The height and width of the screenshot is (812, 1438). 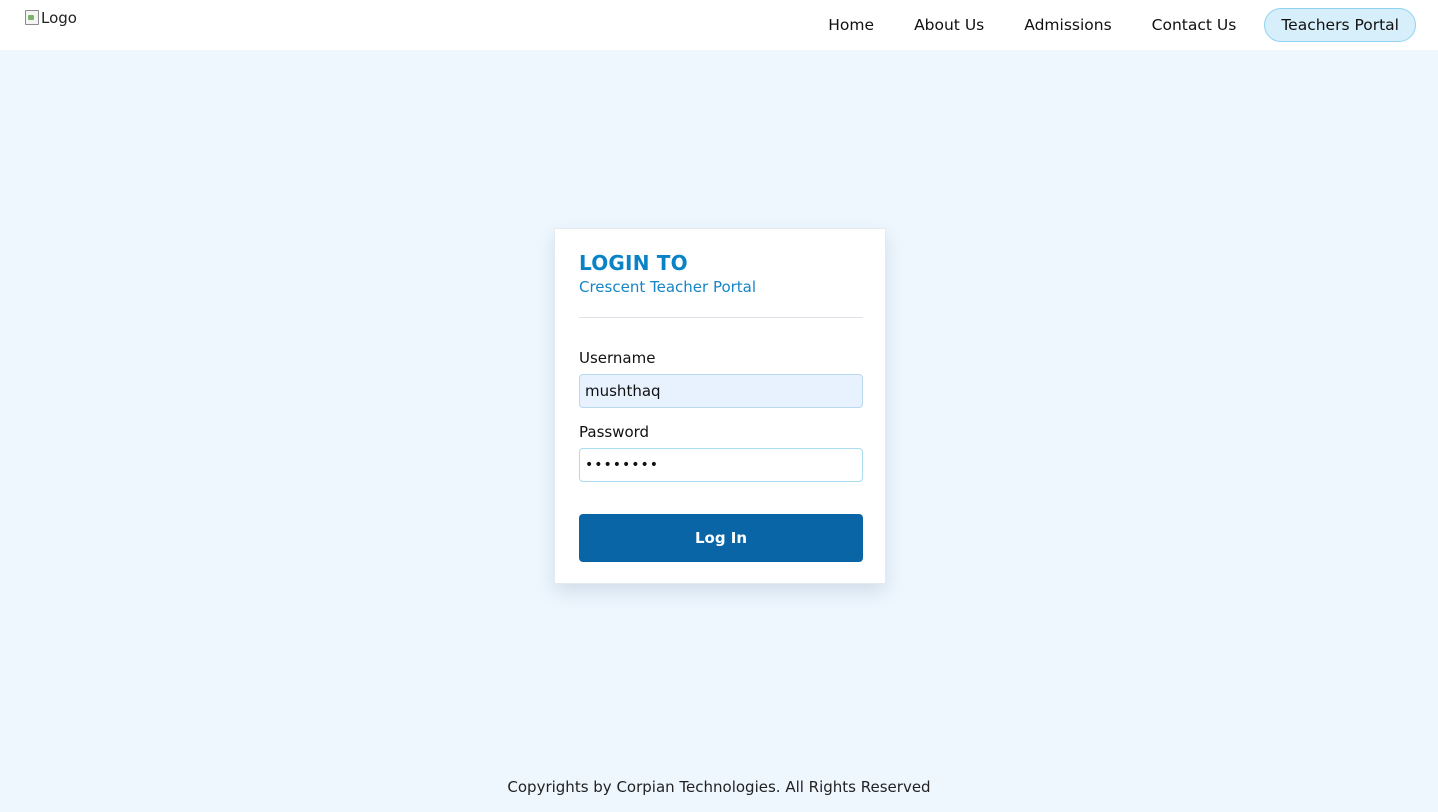 I want to click on logo-alt-text: Logo, so click(x=59, y=18).